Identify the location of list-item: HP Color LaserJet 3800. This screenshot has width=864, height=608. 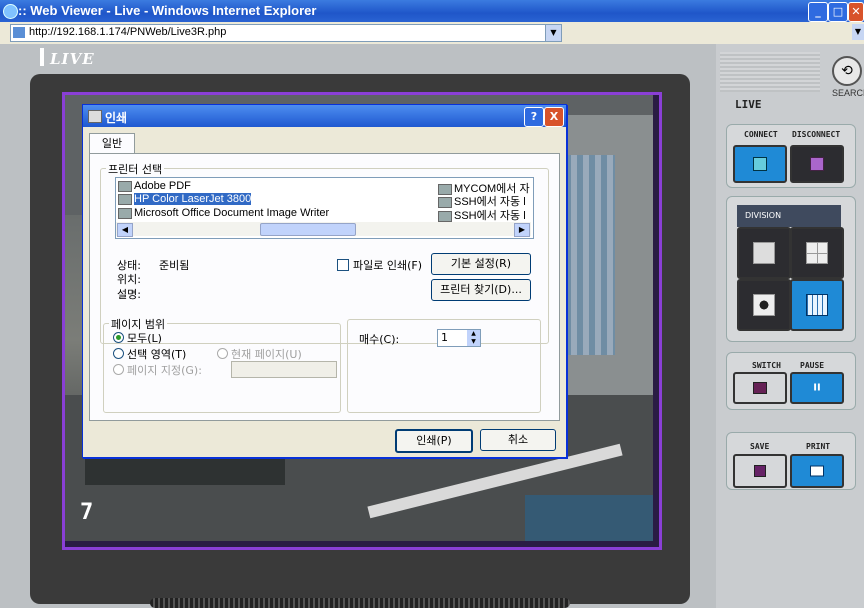
(185, 199).